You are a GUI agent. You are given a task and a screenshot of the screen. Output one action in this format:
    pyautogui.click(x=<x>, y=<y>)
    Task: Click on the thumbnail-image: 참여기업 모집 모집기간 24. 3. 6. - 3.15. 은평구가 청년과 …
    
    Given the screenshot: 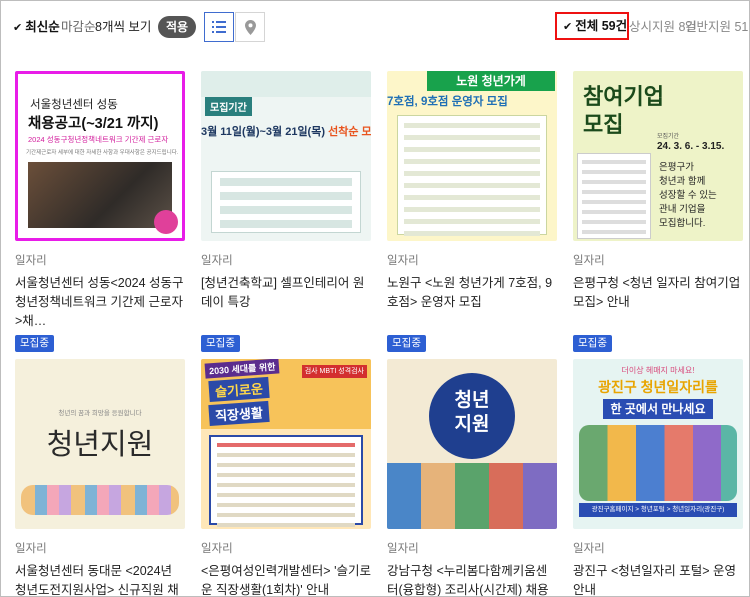 What is the action you would take?
    pyautogui.click(x=658, y=156)
    